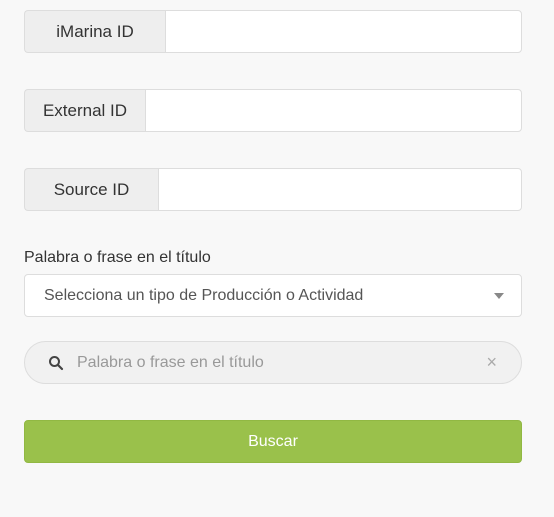  Describe the element at coordinates (94, 31) in the screenshot. I see `imarina-id-label: iMarina ID` at that location.